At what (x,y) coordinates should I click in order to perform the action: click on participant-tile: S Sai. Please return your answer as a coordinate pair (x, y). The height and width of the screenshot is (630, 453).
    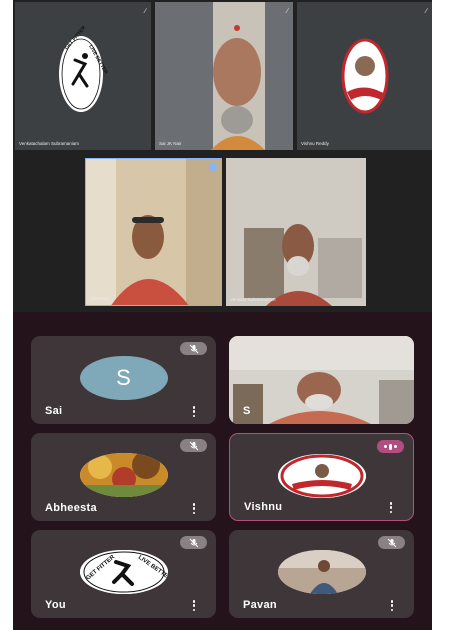
    Looking at the image, I should click on (123, 380).